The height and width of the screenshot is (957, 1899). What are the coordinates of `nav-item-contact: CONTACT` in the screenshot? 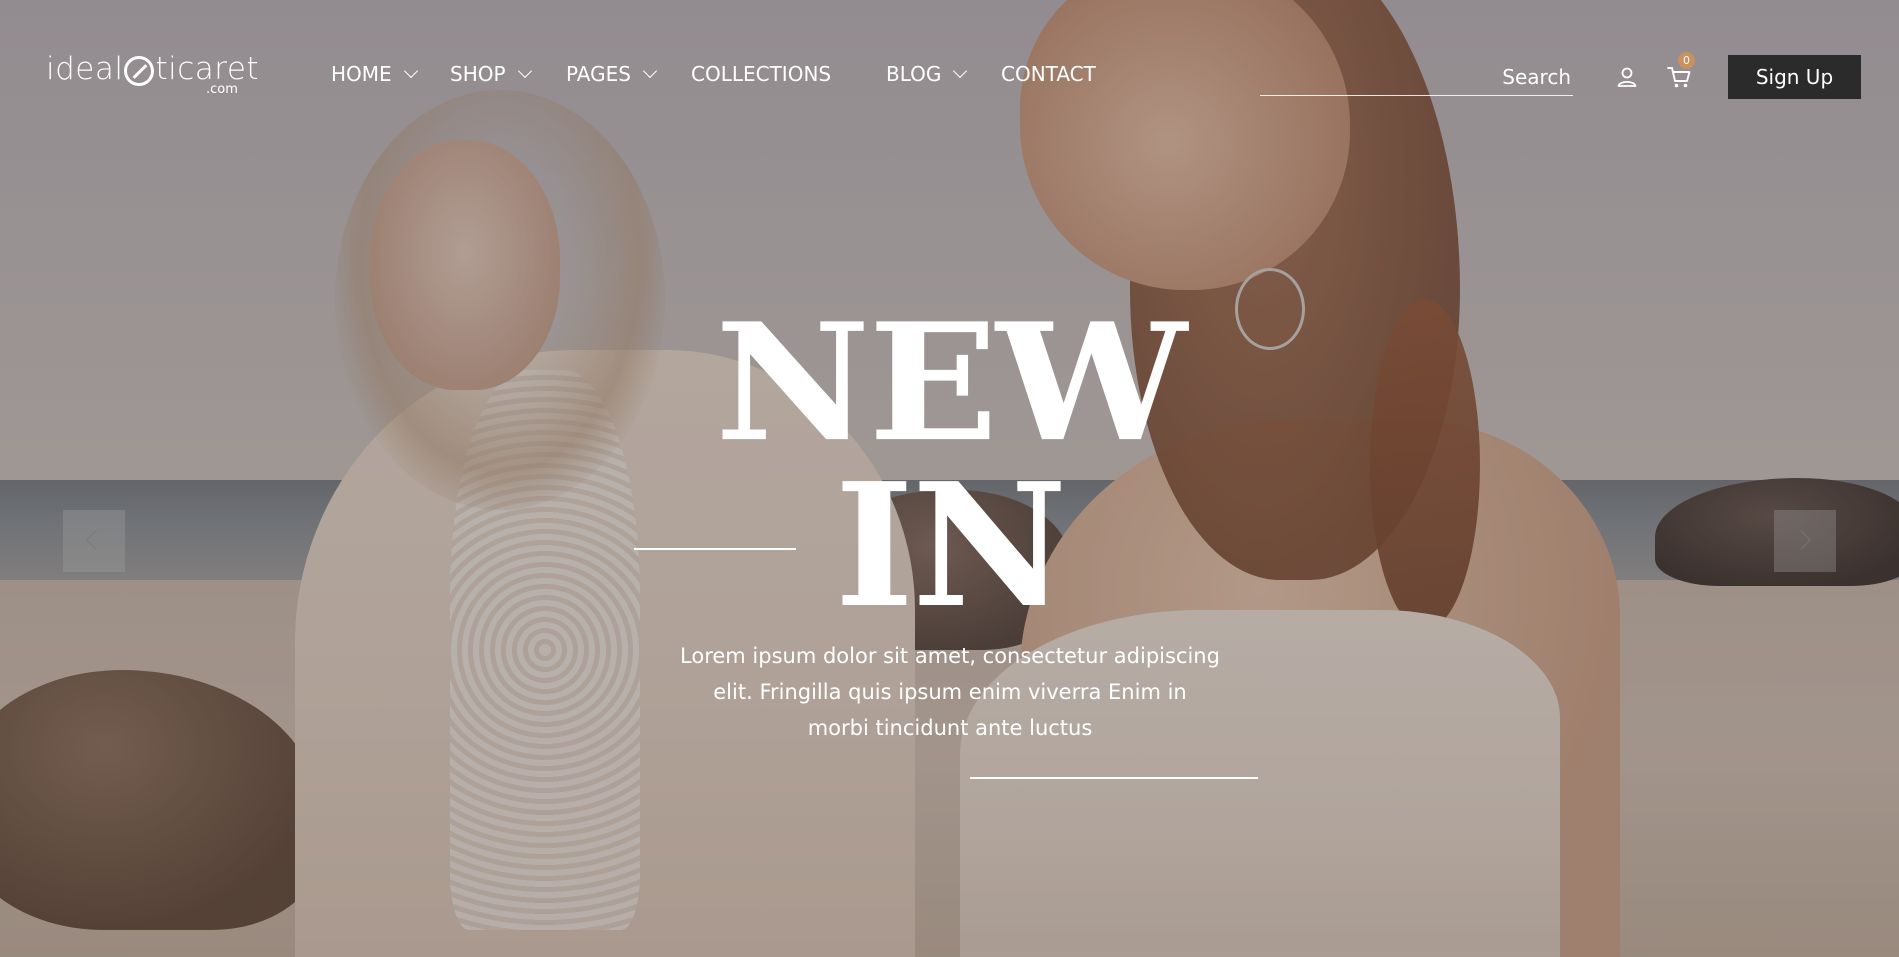 It's located at (1048, 74).